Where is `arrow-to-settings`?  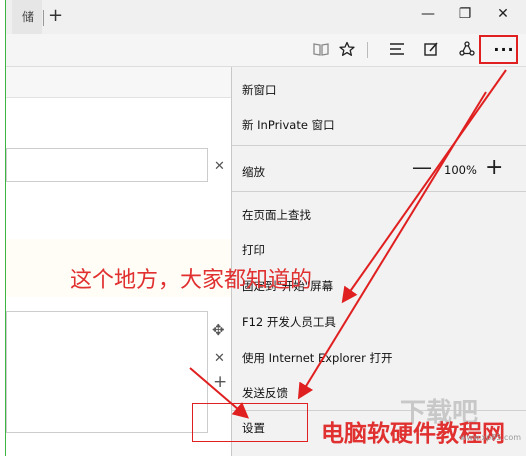 arrow-to-settings is located at coordinates (219, 393).